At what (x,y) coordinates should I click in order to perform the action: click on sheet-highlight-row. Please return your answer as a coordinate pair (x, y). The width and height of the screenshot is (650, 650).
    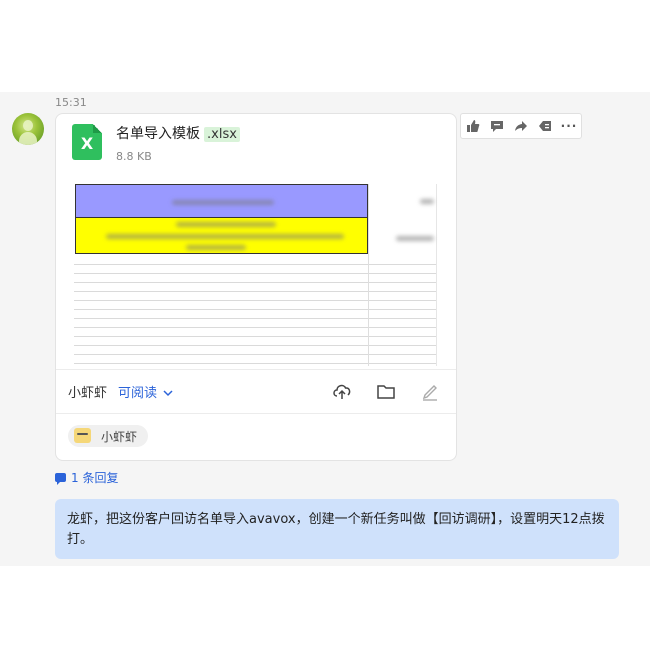
    Looking at the image, I should click on (221, 236).